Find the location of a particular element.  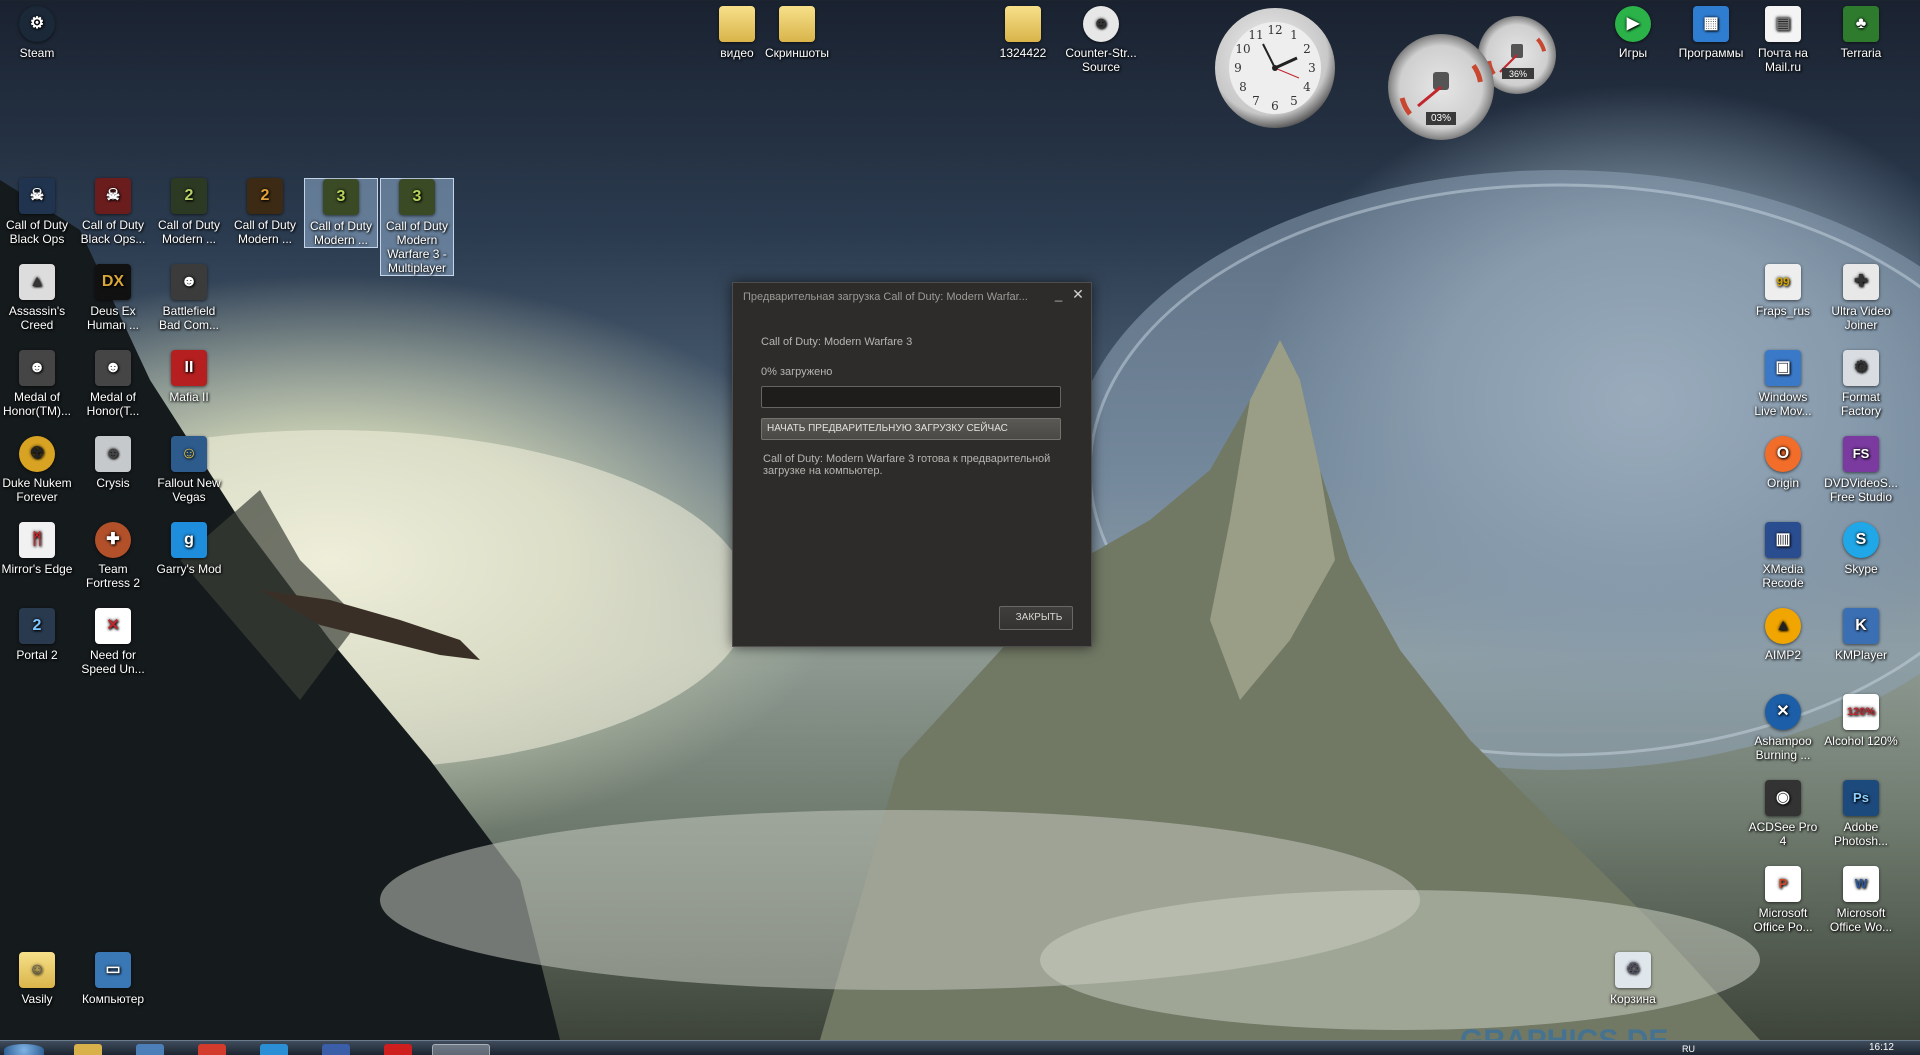

desktop-icon-games: ▶ Игры is located at coordinates (1633, 33).